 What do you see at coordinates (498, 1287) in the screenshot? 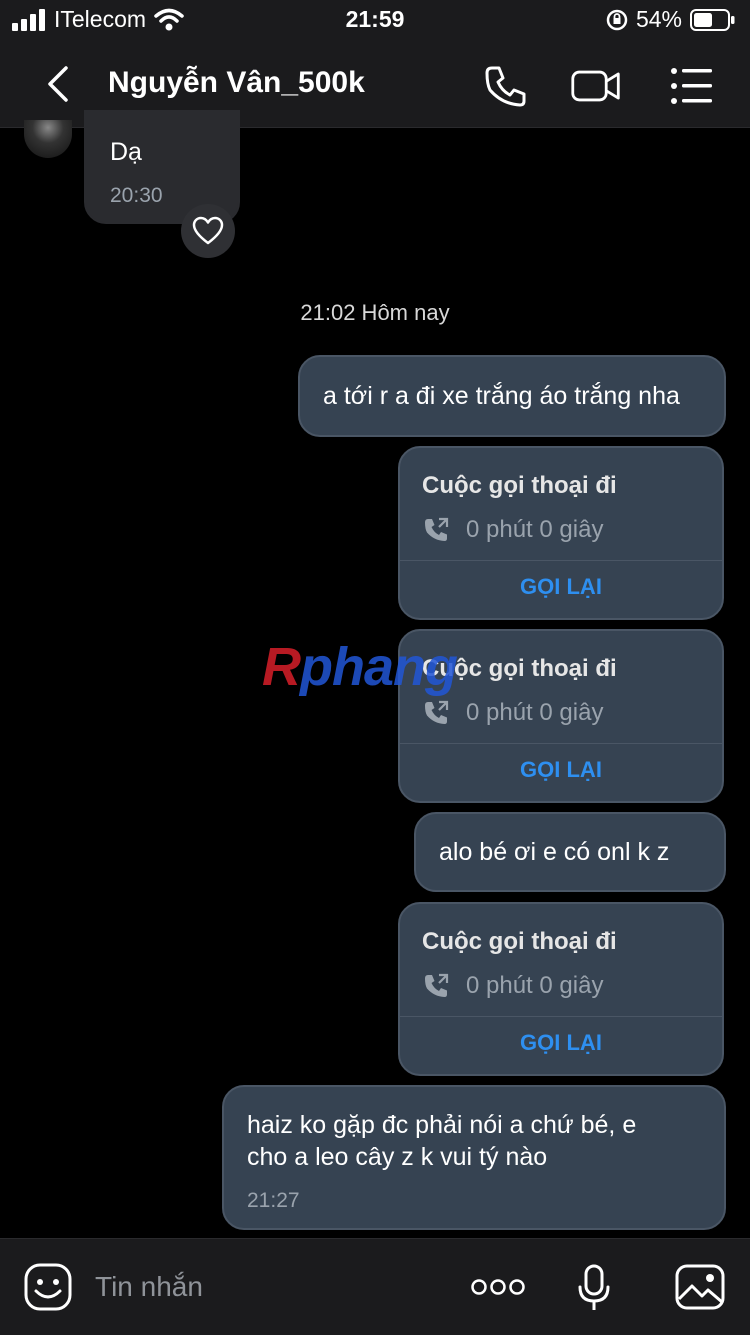
I see `more-options-icon` at bounding box center [498, 1287].